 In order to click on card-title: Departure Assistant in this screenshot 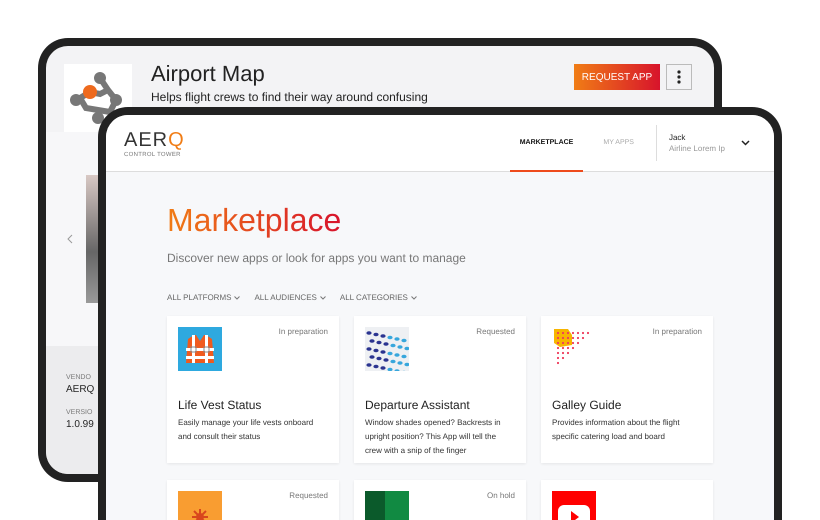, I will do `click(418, 405)`.